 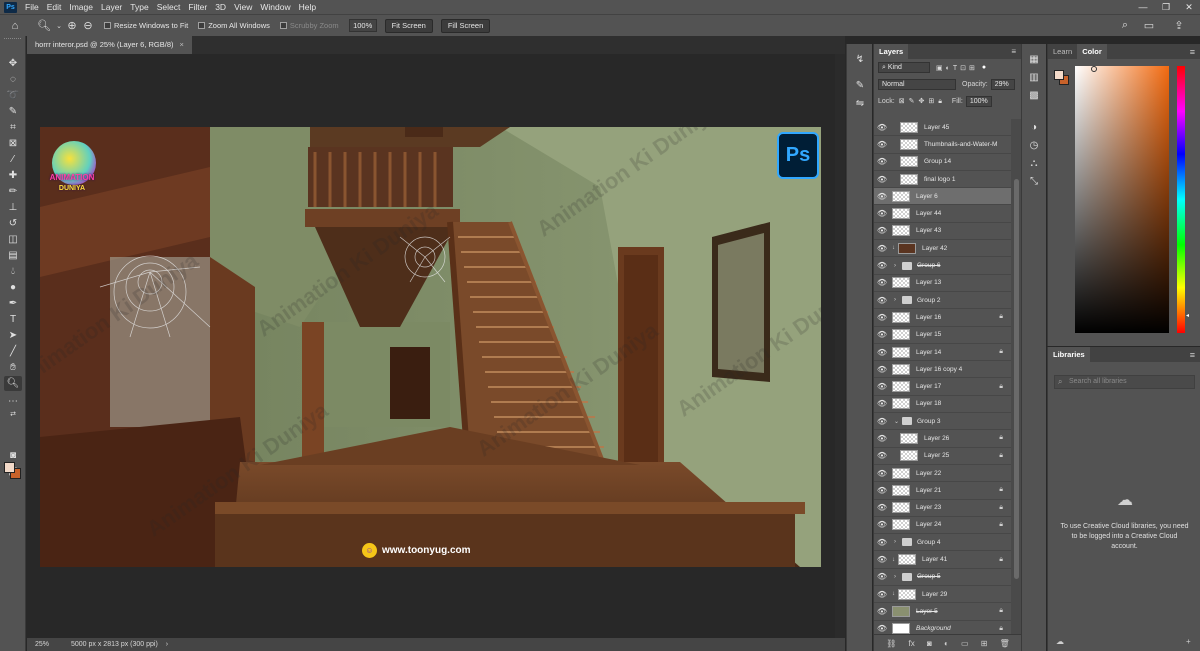 What do you see at coordinates (928, 386) in the screenshot?
I see `layer-name: Layer 17` at bounding box center [928, 386].